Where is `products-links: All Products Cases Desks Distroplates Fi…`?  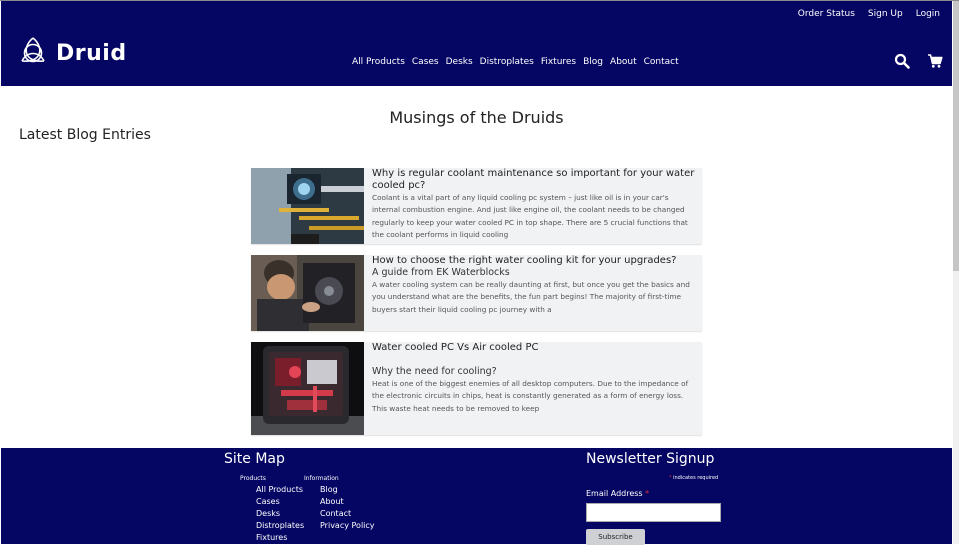 products-links: All Products Cases Desks Distroplates Fi… is located at coordinates (280, 514).